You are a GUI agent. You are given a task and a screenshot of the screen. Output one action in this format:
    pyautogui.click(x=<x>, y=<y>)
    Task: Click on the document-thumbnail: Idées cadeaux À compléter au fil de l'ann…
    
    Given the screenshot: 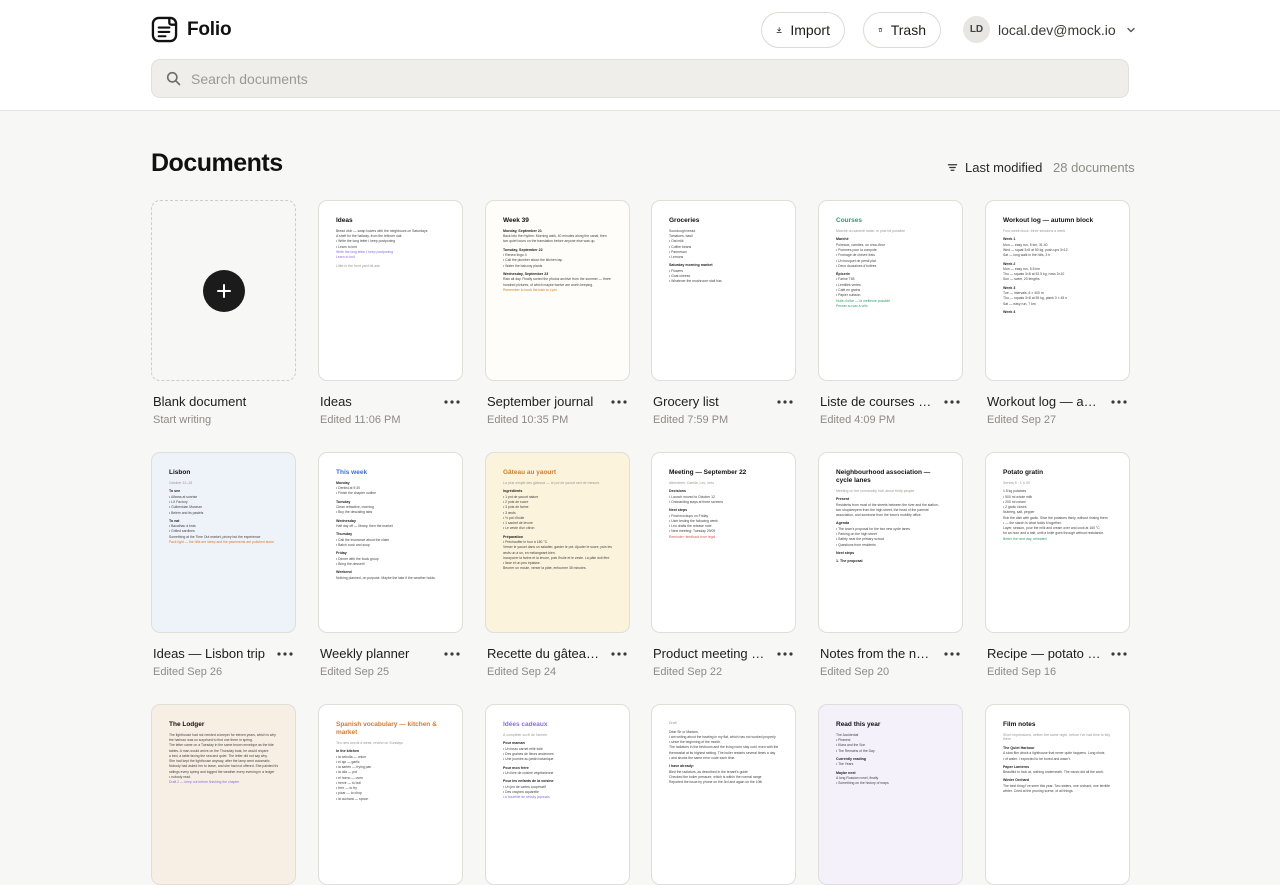 What is the action you would take?
    pyautogui.click(x=557, y=794)
    